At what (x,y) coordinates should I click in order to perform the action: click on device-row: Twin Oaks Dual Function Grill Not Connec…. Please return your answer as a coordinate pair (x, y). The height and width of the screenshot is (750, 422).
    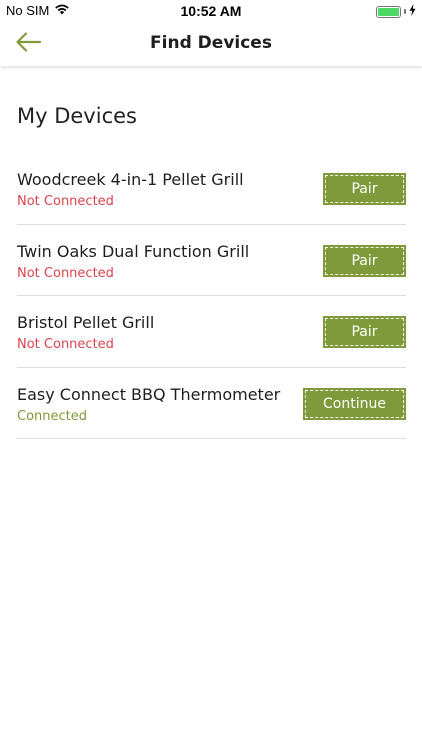
    Looking at the image, I should click on (211, 260).